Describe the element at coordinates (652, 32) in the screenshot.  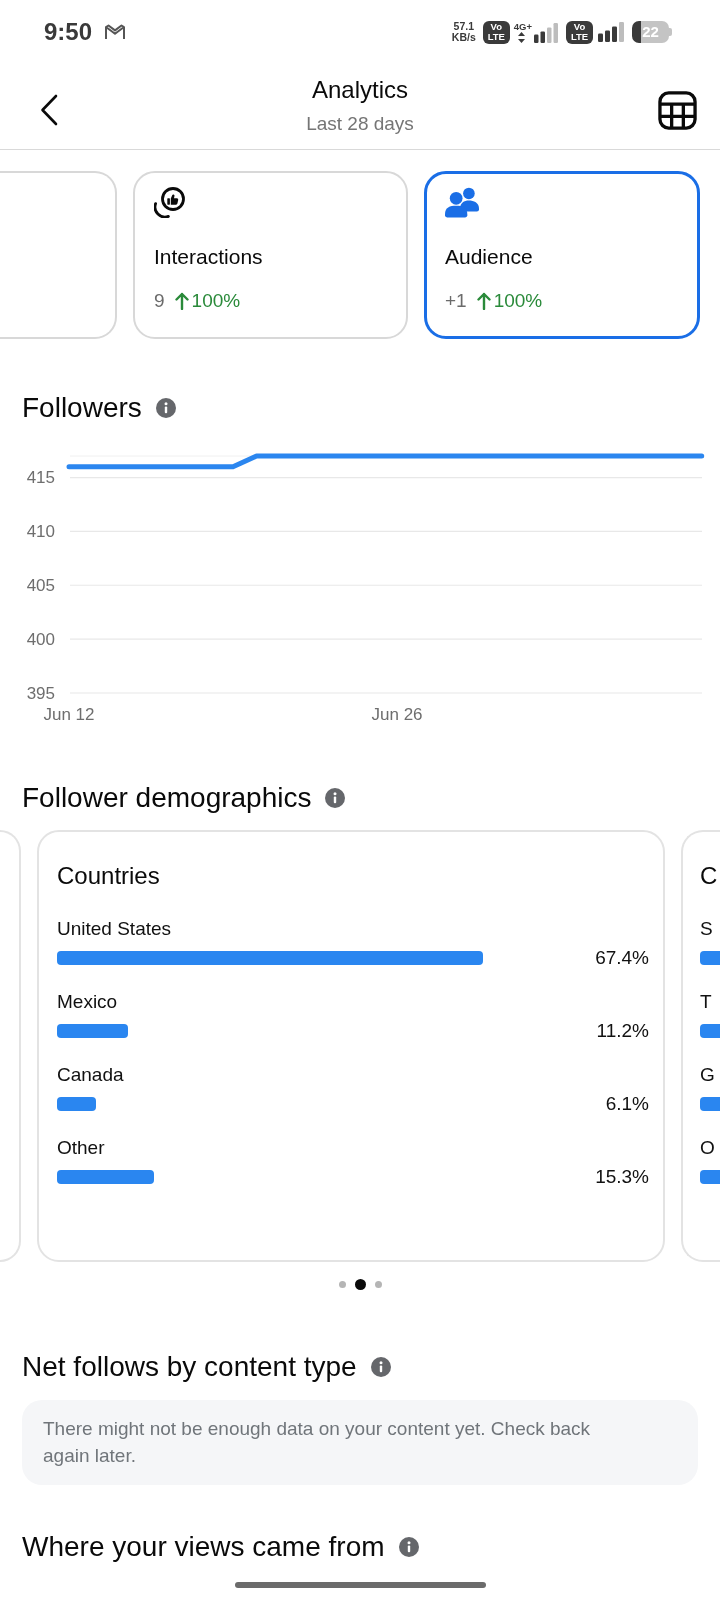
I see `battery-indicator: 22` at that location.